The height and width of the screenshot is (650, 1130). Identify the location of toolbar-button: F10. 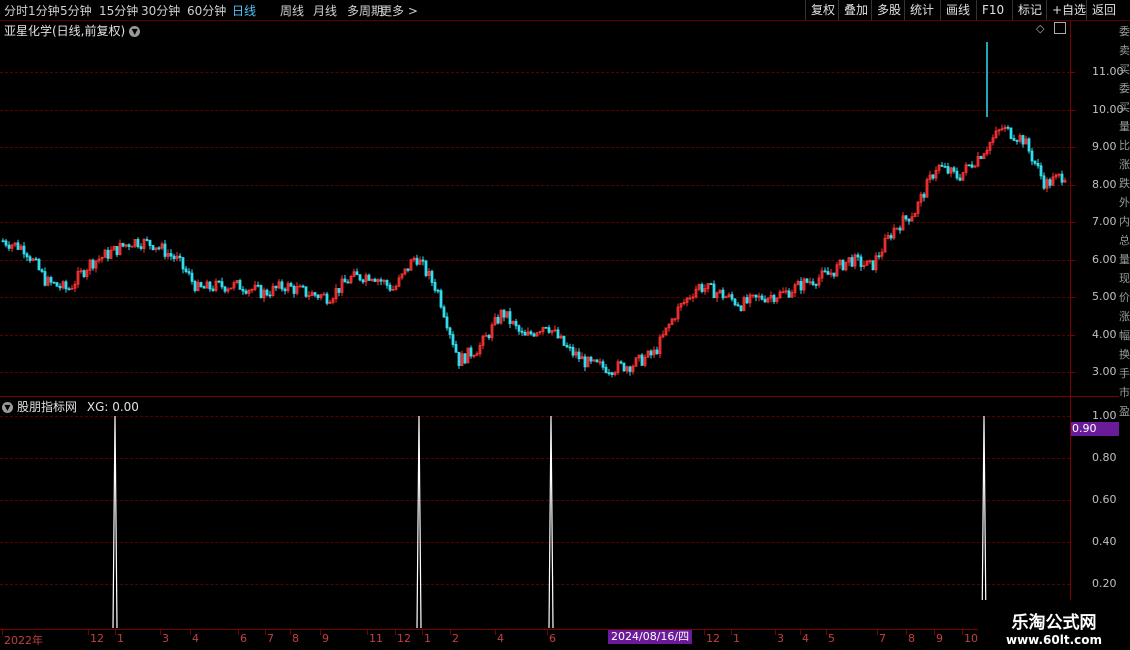
(992, 10).